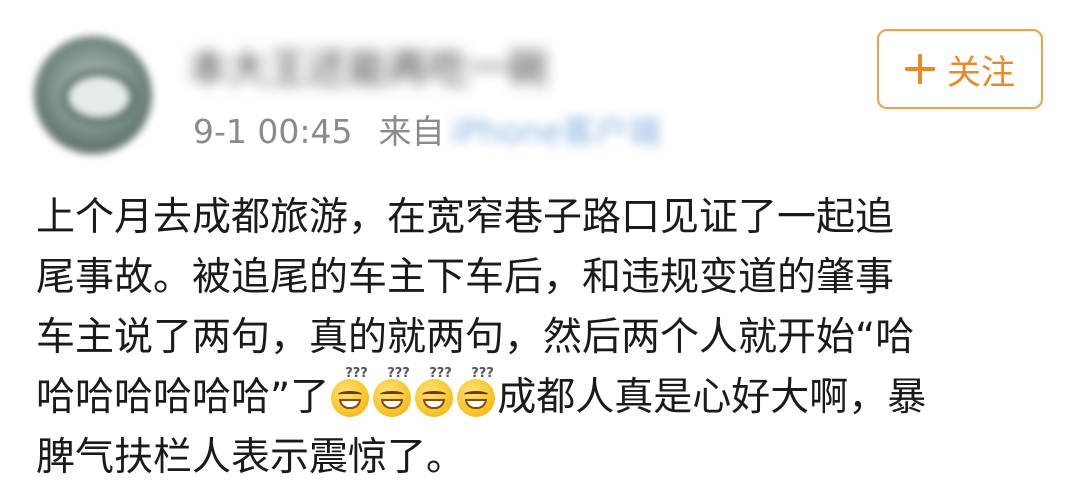 Image resolution: width=1080 pixels, height=492 pixels. I want to click on content-text: 成都人真是心好大啊，暴, so click(712, 397).